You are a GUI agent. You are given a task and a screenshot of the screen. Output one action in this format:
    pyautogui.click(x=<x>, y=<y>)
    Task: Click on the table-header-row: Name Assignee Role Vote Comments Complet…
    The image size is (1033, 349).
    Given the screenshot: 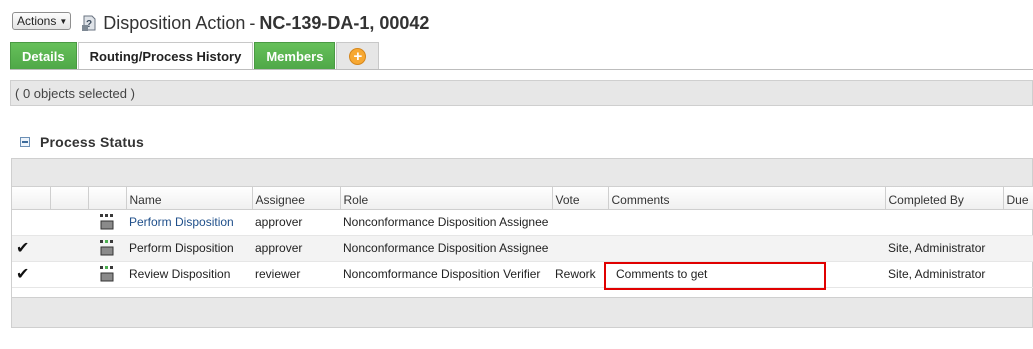 What is the action you would take?
    pyautogui.click(x=522, y=198)
    